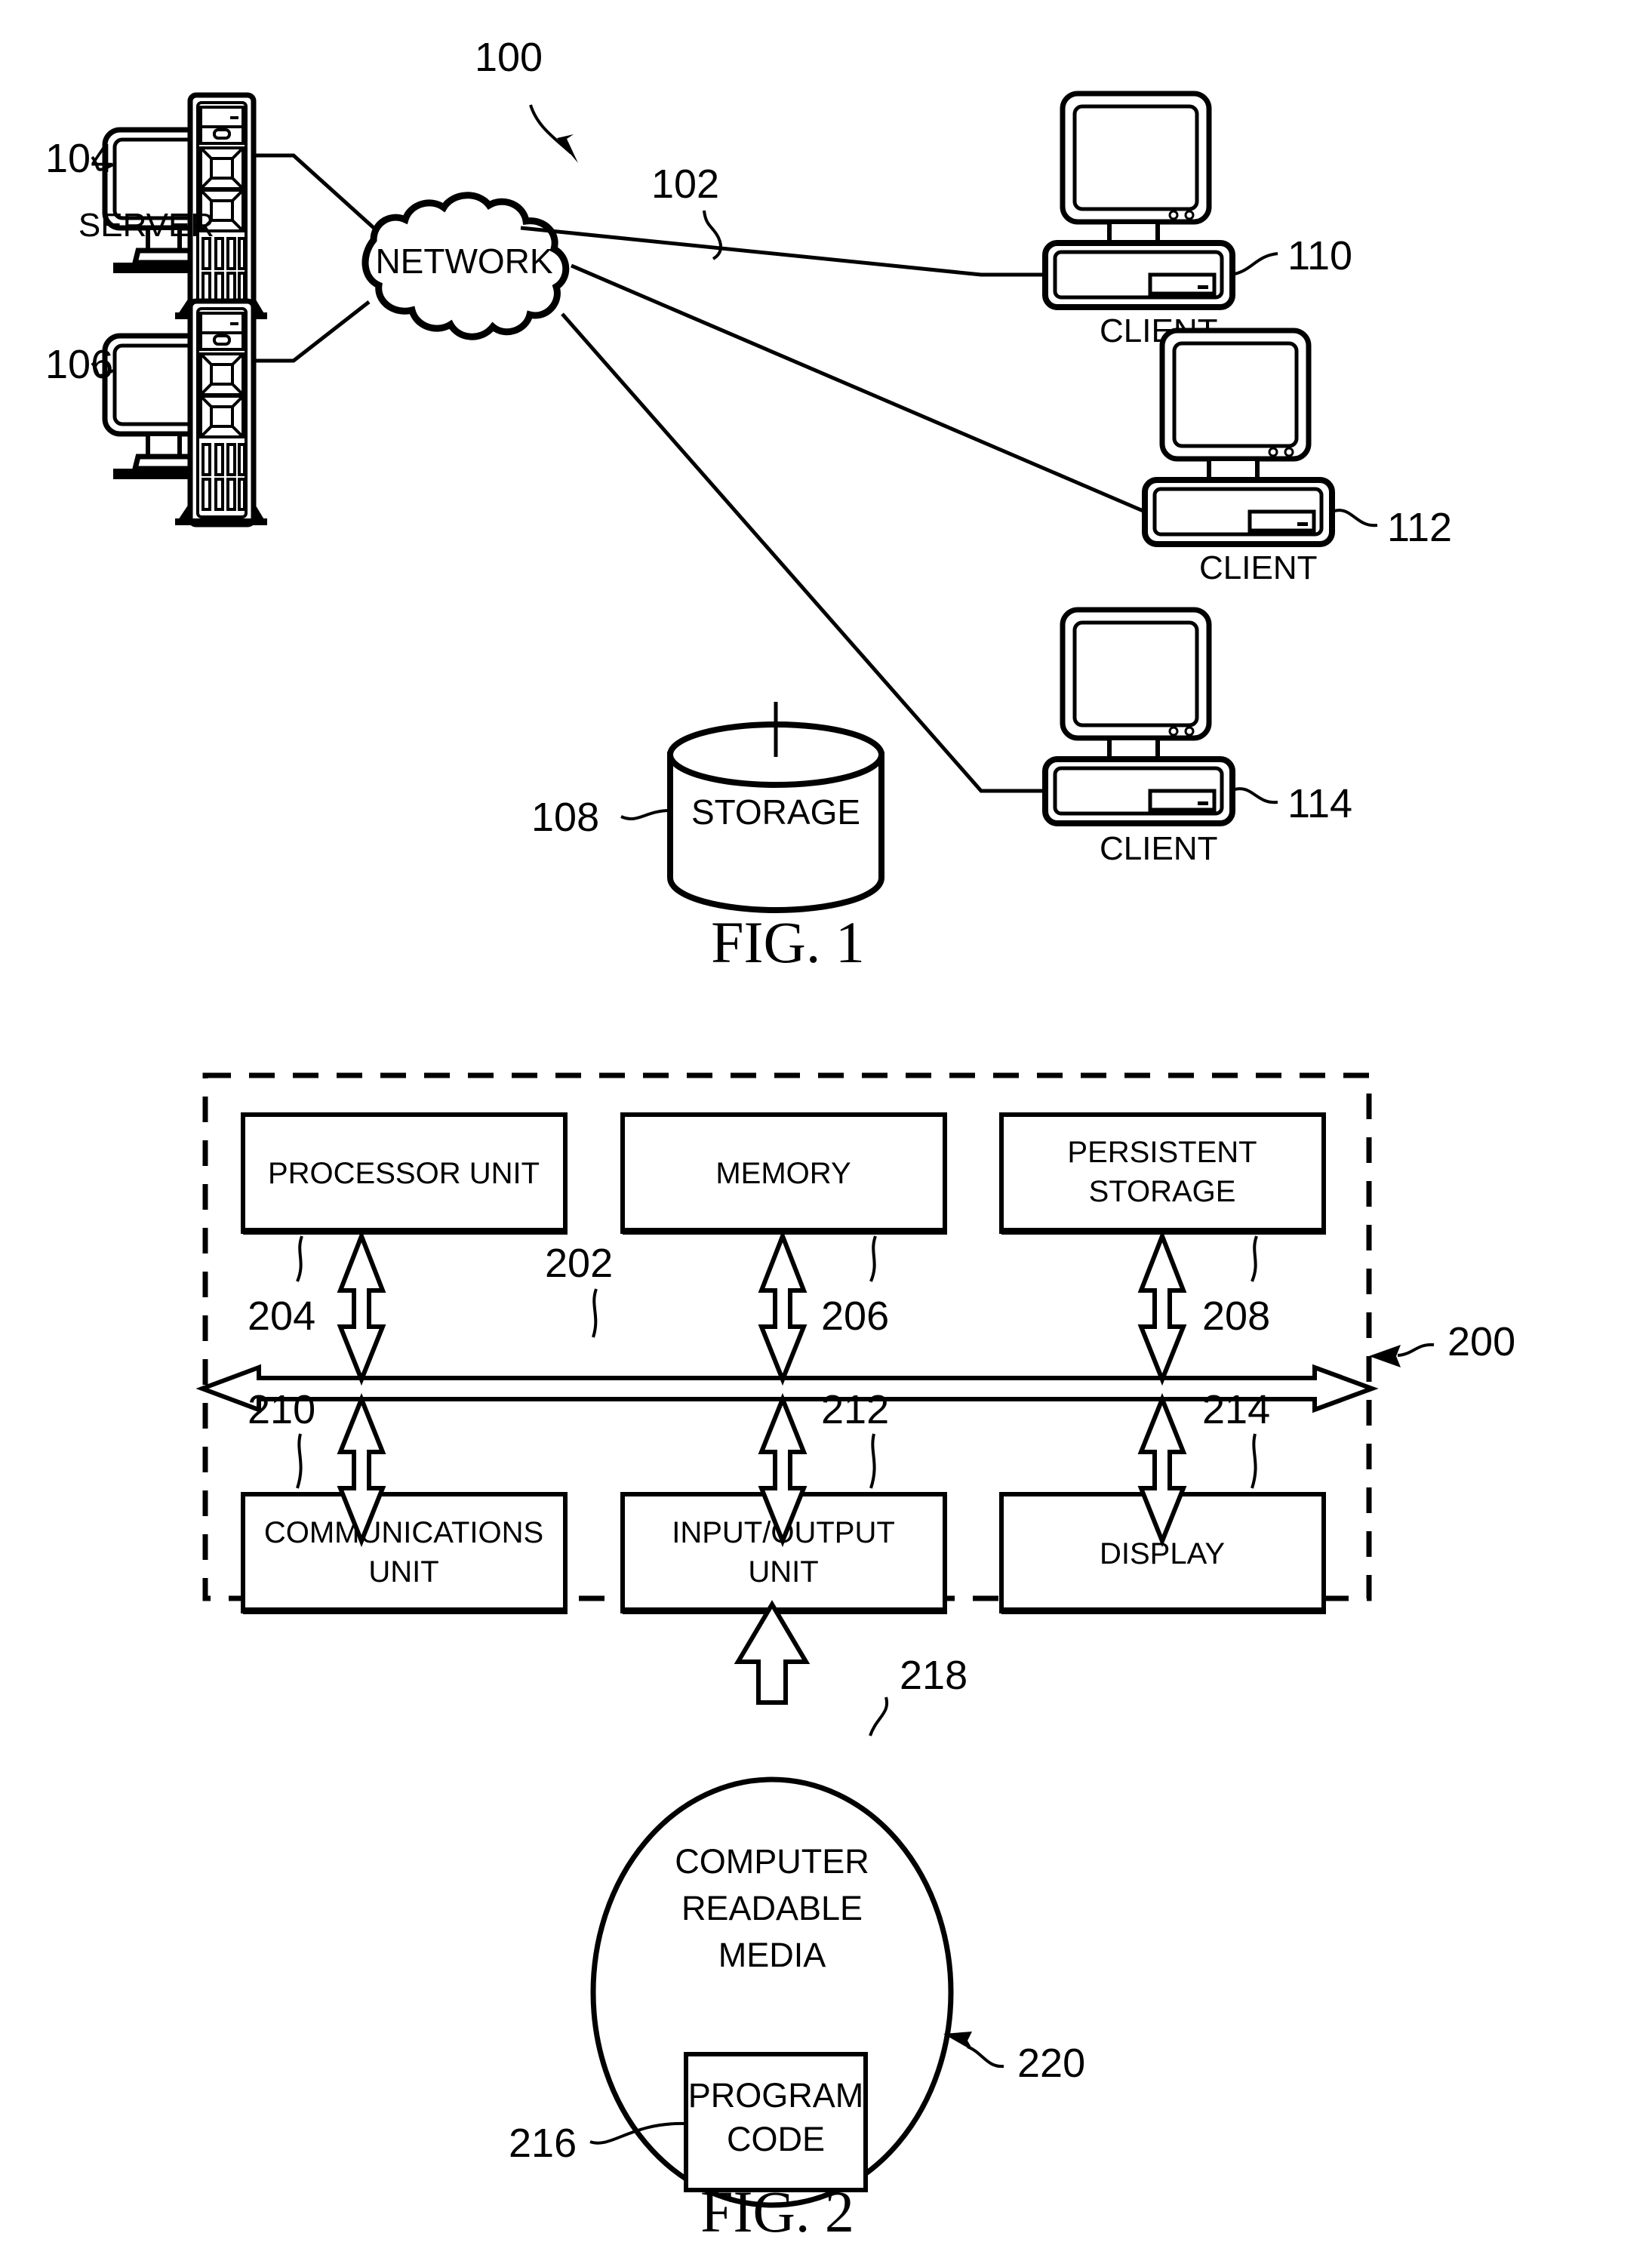 The height and width of the screenshot is (2267, 1652). I want to click on program-code-label-line1: PROGRAM, so click(776, 2095).